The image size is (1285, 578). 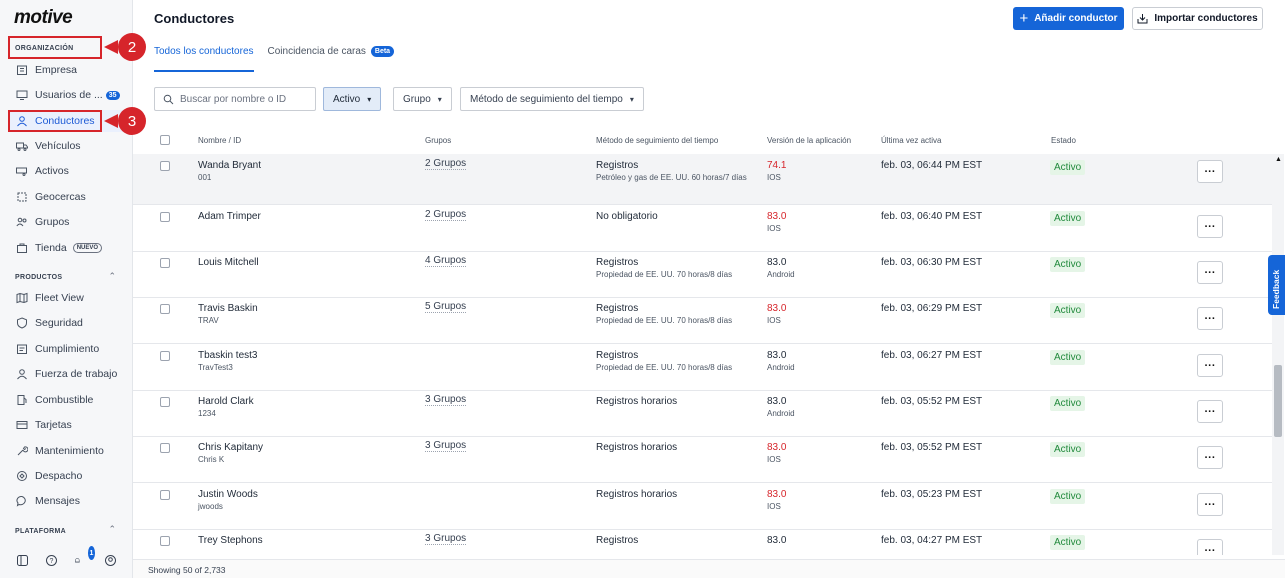 What do you see at coordinates (331, 59) in the screenshot?
I see `tab-face-matching: Coincidencia de caras Beta` at bounding box center [331, 59].